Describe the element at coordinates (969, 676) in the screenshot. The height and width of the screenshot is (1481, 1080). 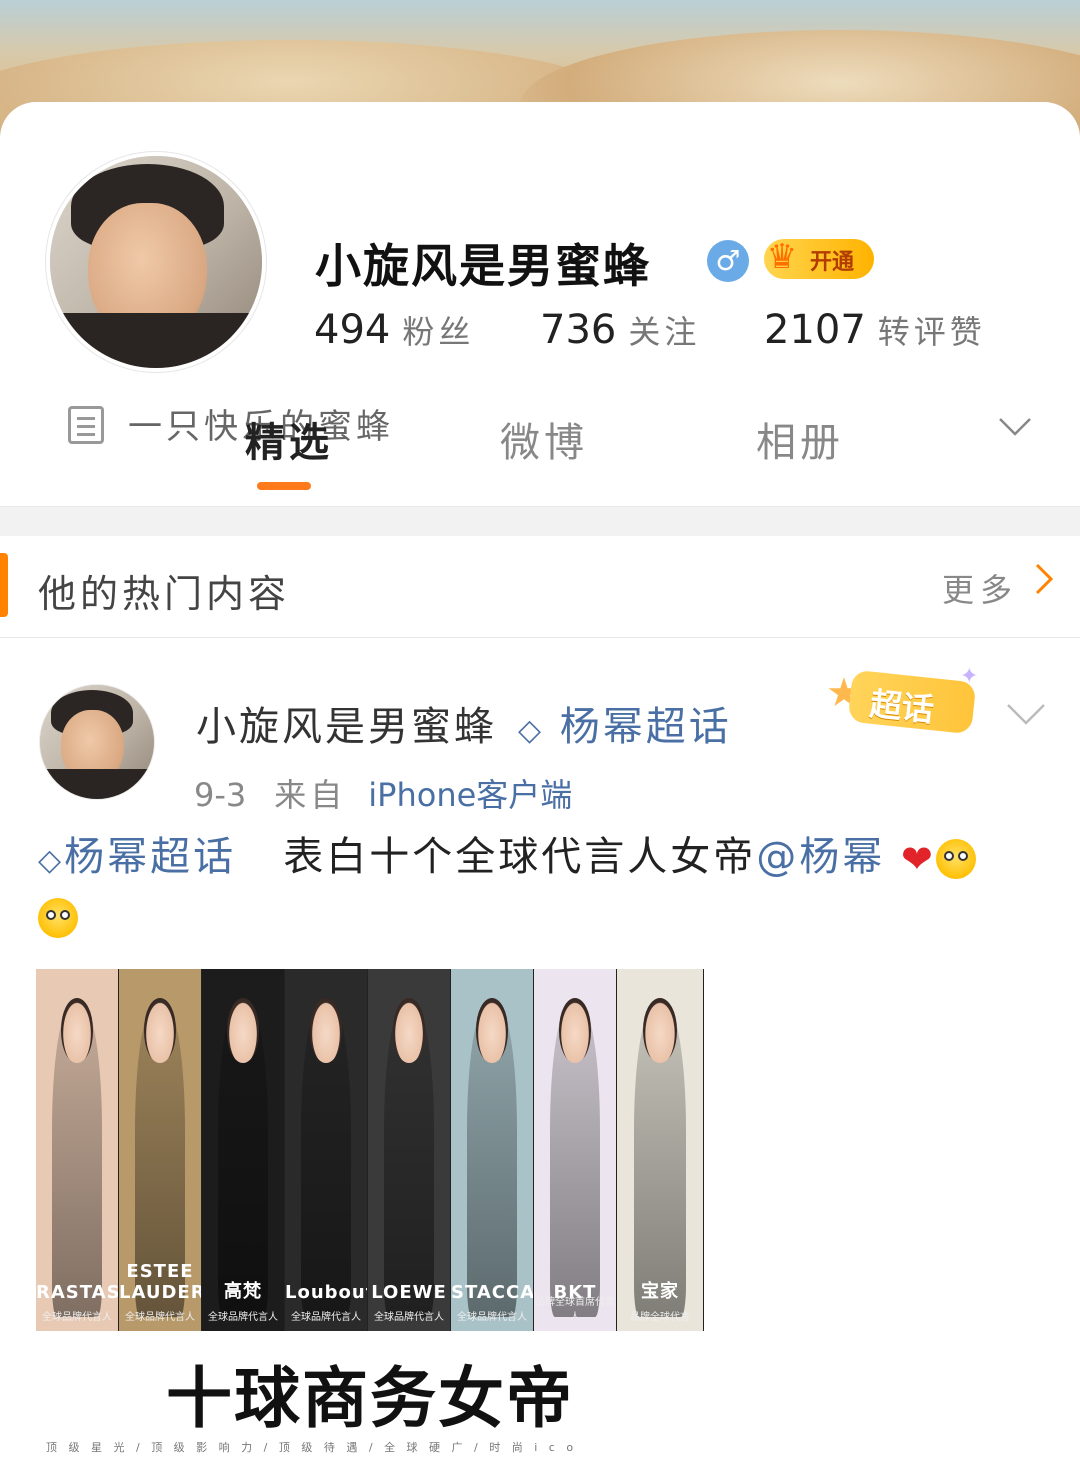
I see `sparkle-icon: ✦` at that location.